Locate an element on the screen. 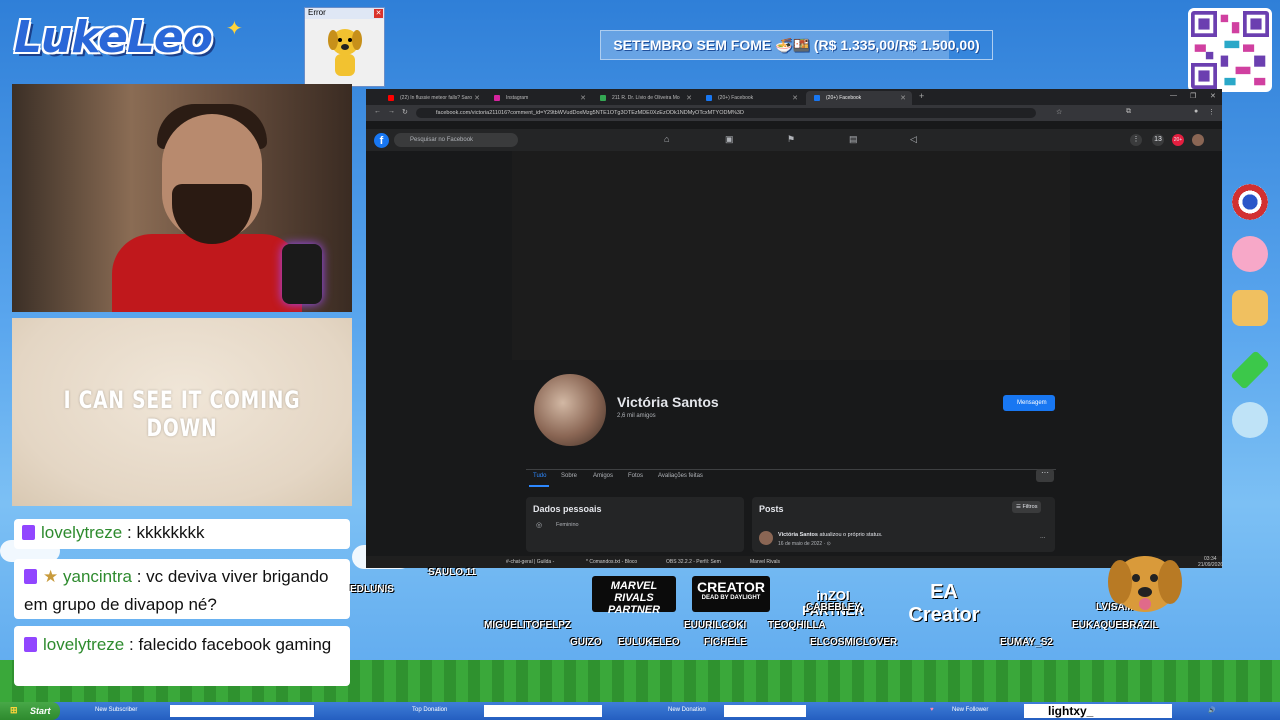 This screenshot has height=720, width=1280. supporter-name: SAULO.11 is located at coordinates (452, 572).